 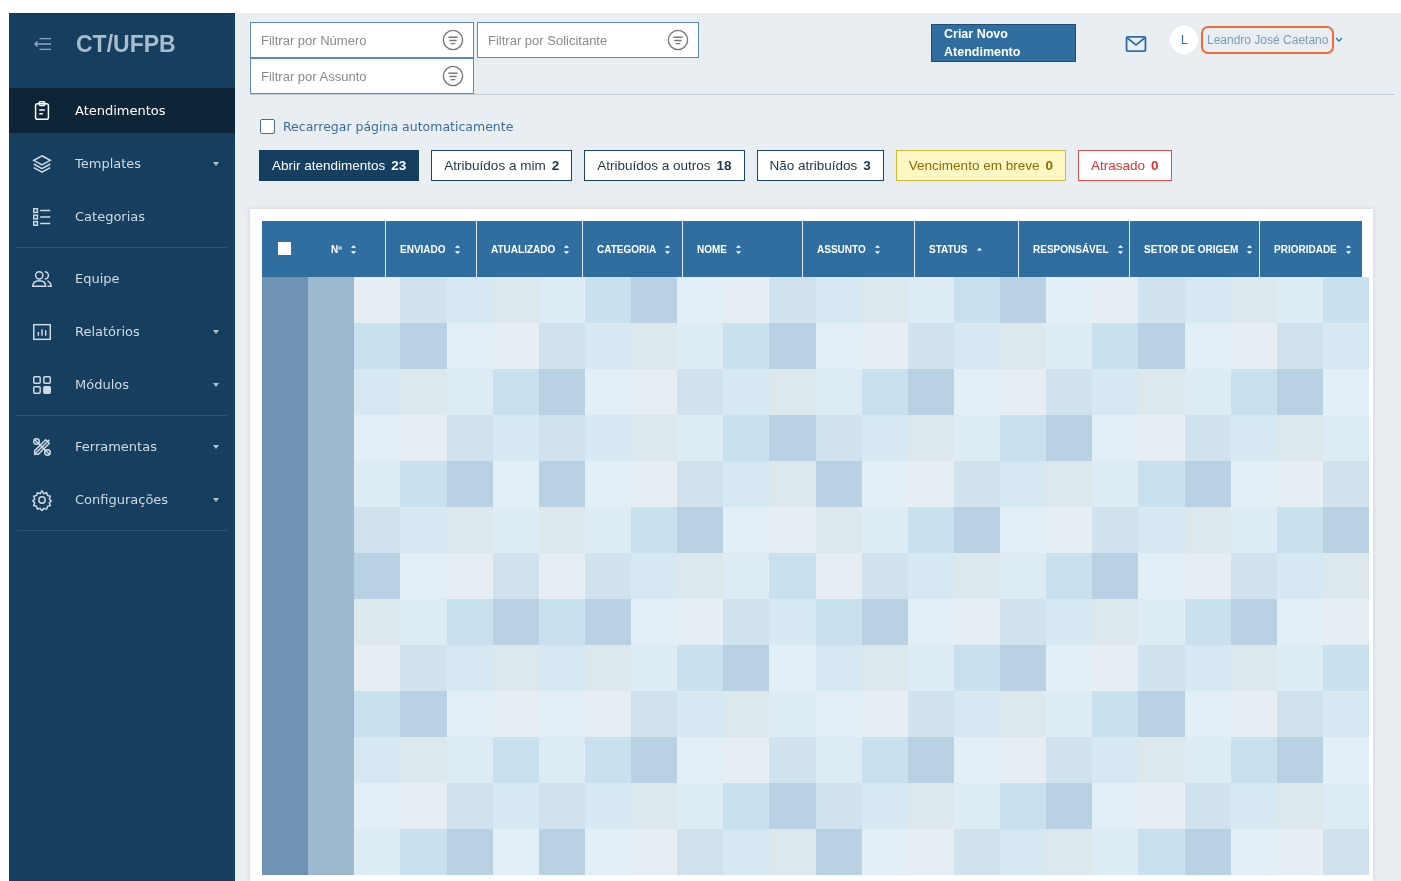 I want to click on create-ticket-button: Criar Novo Atendimento, so click(x=1003, y=43).